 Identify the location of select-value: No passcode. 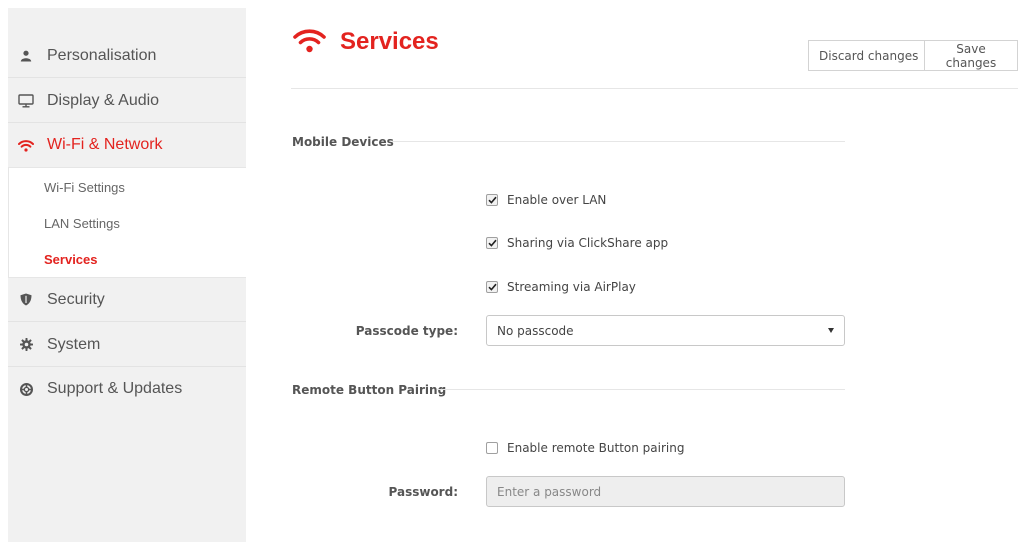
(535, 330).